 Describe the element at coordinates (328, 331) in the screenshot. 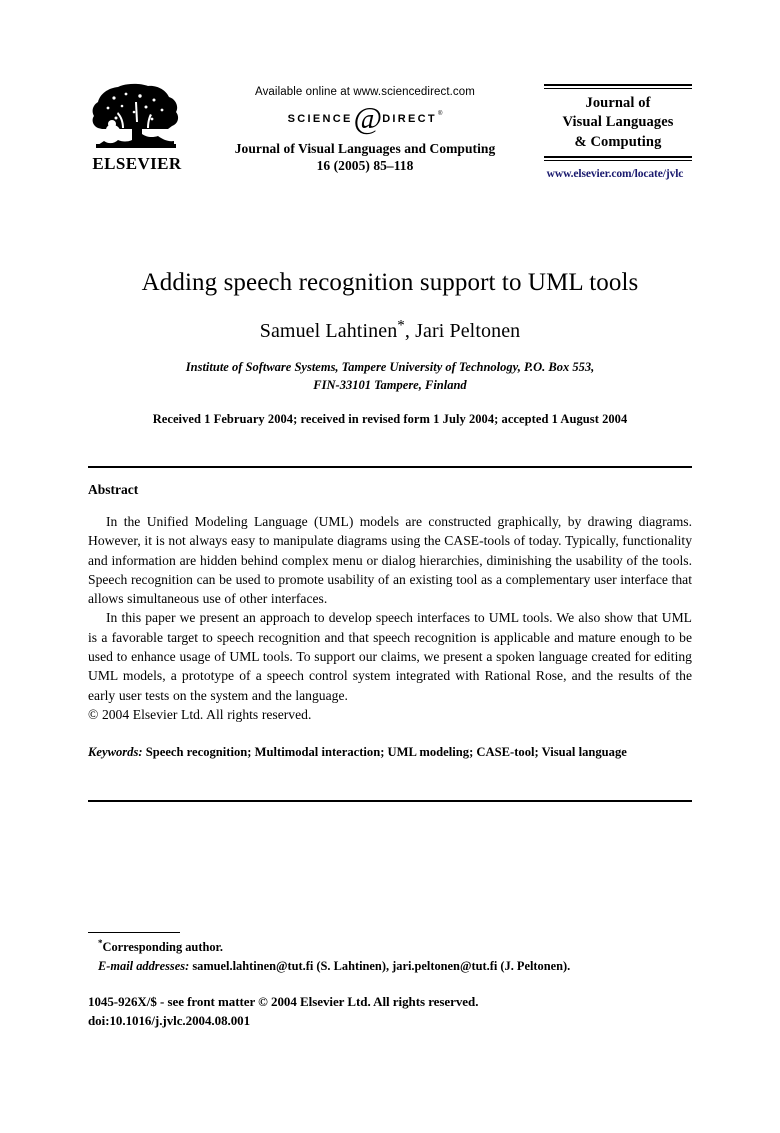

I see `author-first: Samuel Lahtinen` at that location.